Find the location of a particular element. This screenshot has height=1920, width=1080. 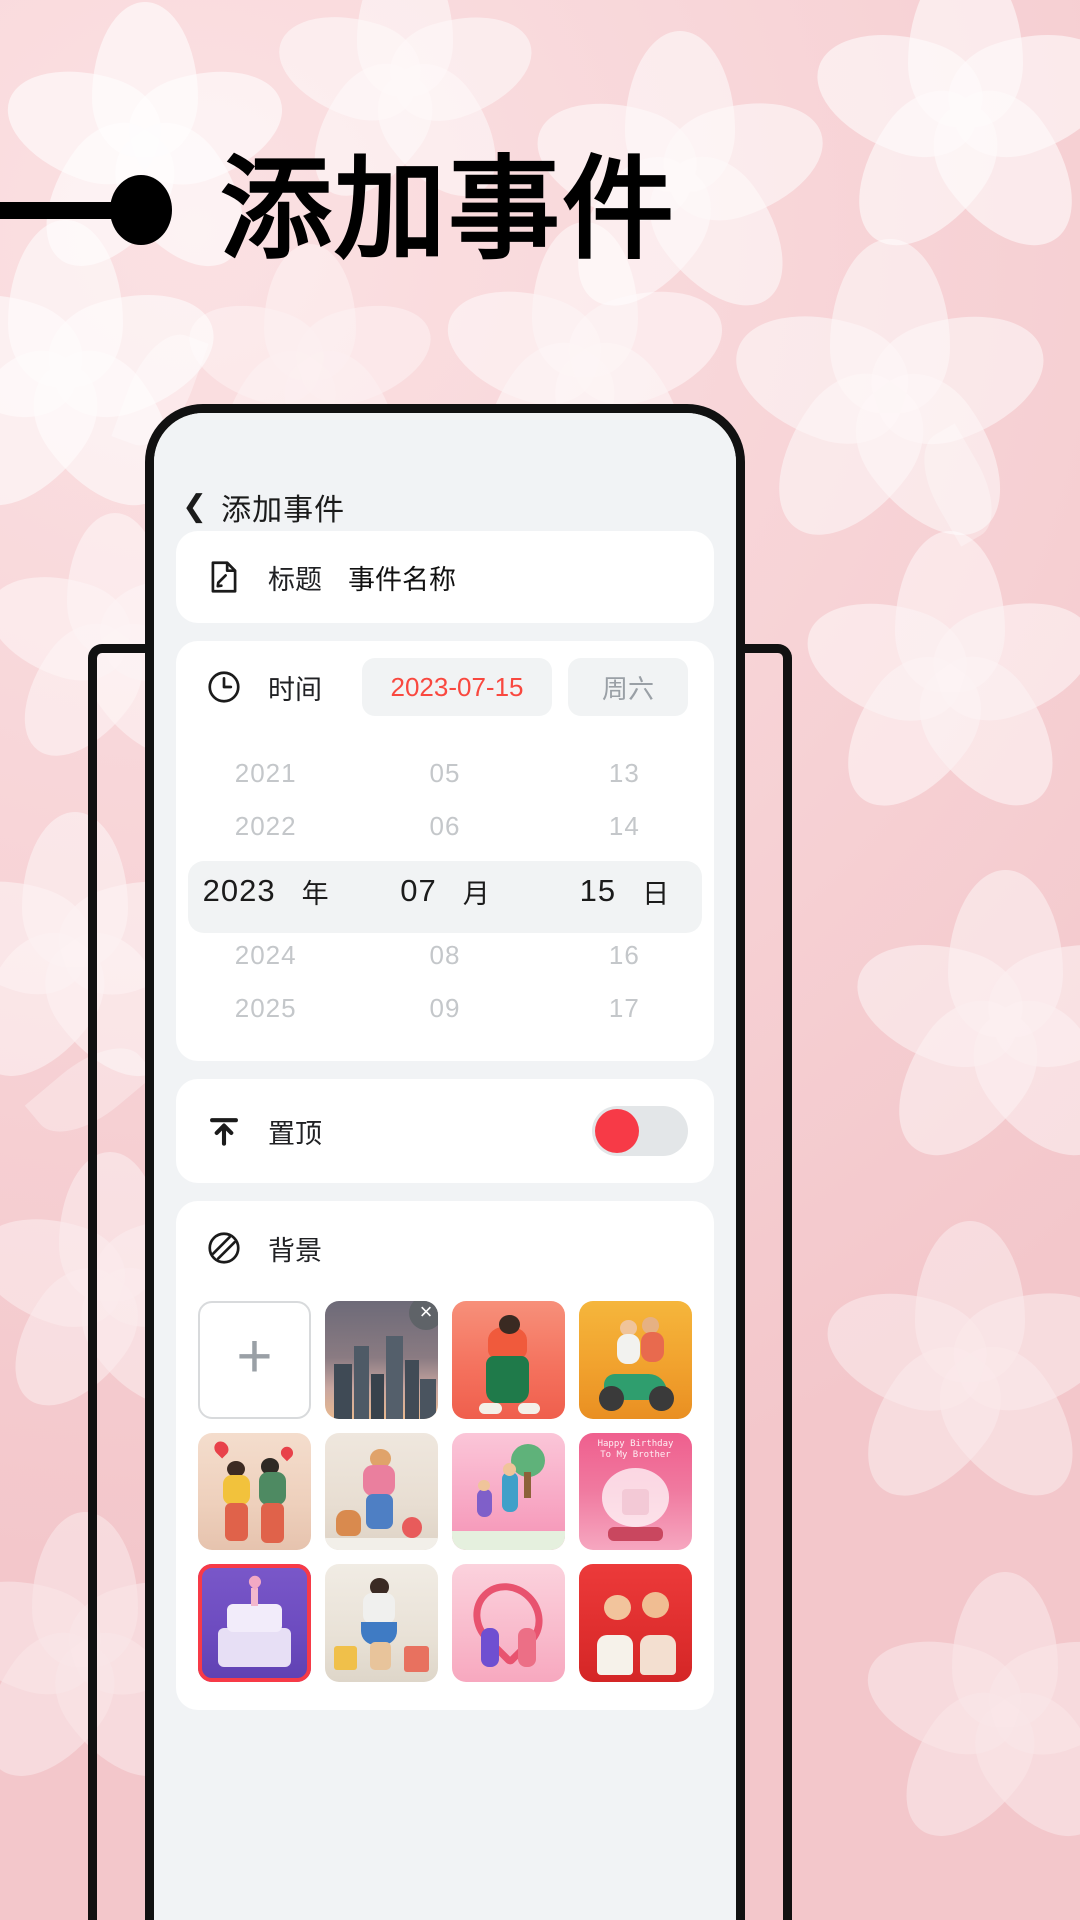

picker-year-cell: 2021 is located at coordinates (265, 773).